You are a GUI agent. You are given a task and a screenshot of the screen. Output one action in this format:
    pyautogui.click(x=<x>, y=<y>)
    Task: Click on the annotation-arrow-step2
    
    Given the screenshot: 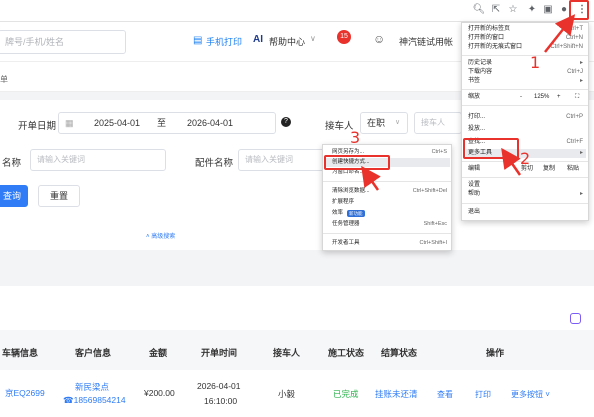 What is the action you would take?
    pyautogui.click(x=511, y=161)
    